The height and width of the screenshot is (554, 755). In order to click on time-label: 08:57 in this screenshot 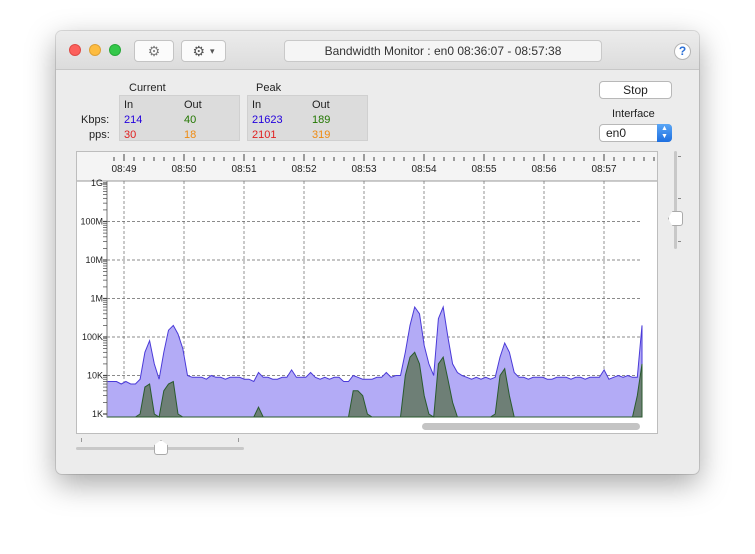, I will do `click(603, 169)`.